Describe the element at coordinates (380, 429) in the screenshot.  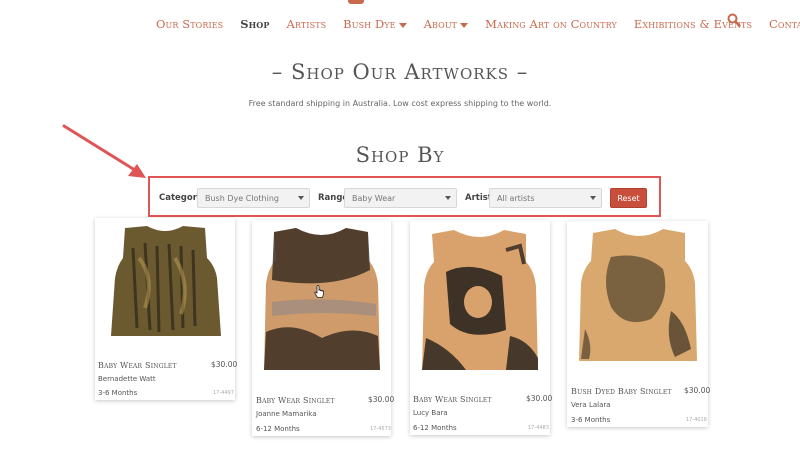
I see `product-code: 17-4573` at that location.